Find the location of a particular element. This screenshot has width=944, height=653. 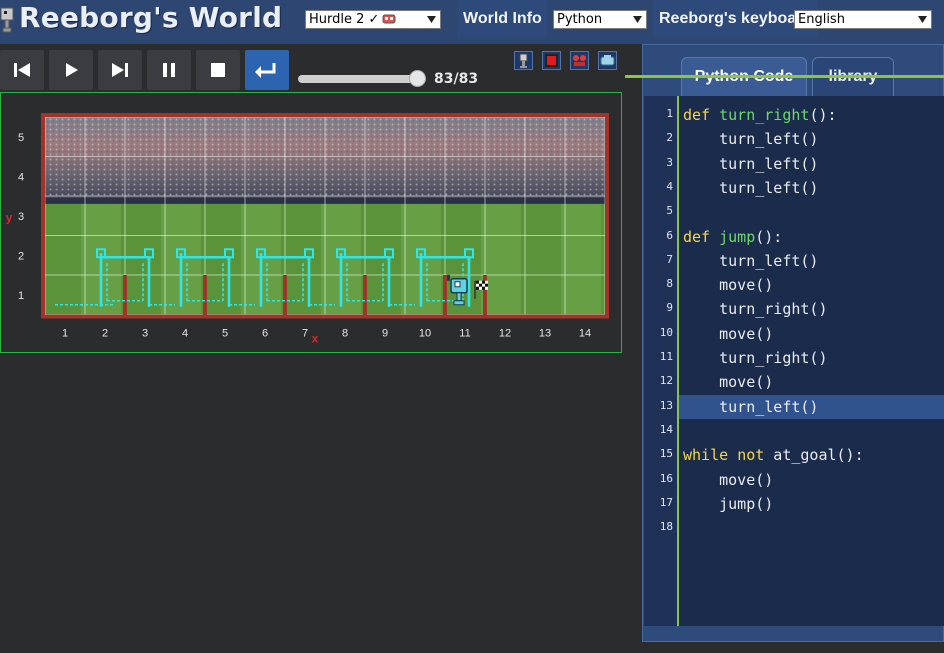

world-select-value: Hurdle 2 ✓ is located at coordinates (344, 19).